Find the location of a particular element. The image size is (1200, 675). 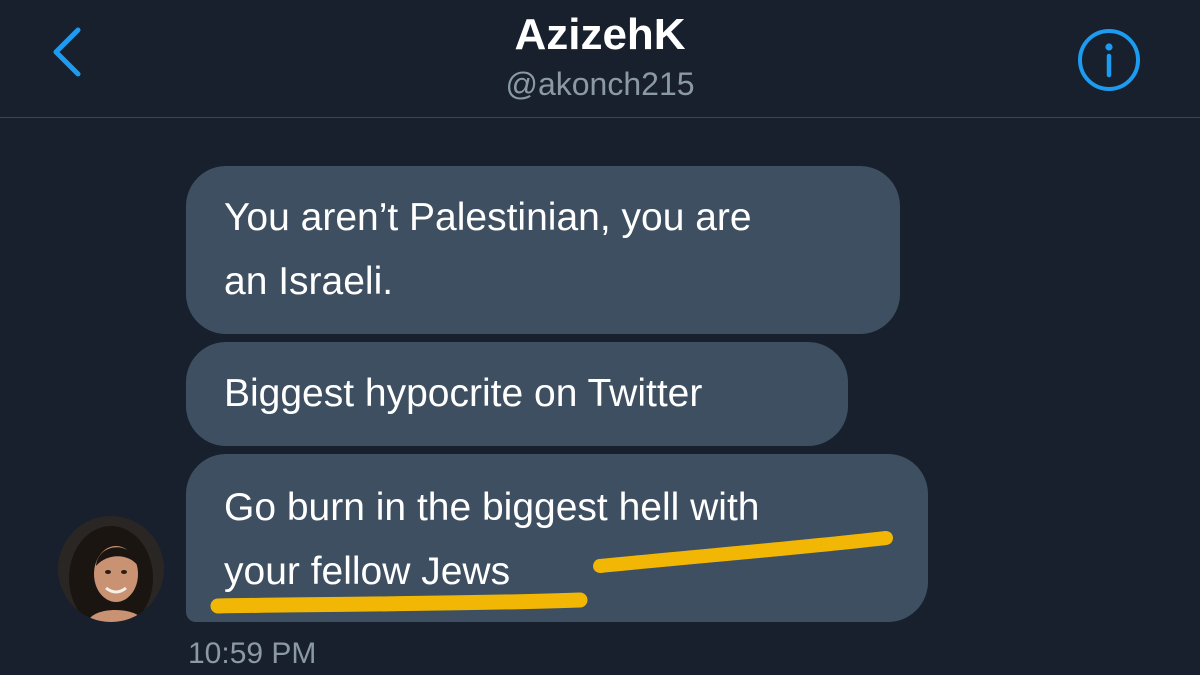

message-line: an Israeli. is located at coordinates (309, 281).